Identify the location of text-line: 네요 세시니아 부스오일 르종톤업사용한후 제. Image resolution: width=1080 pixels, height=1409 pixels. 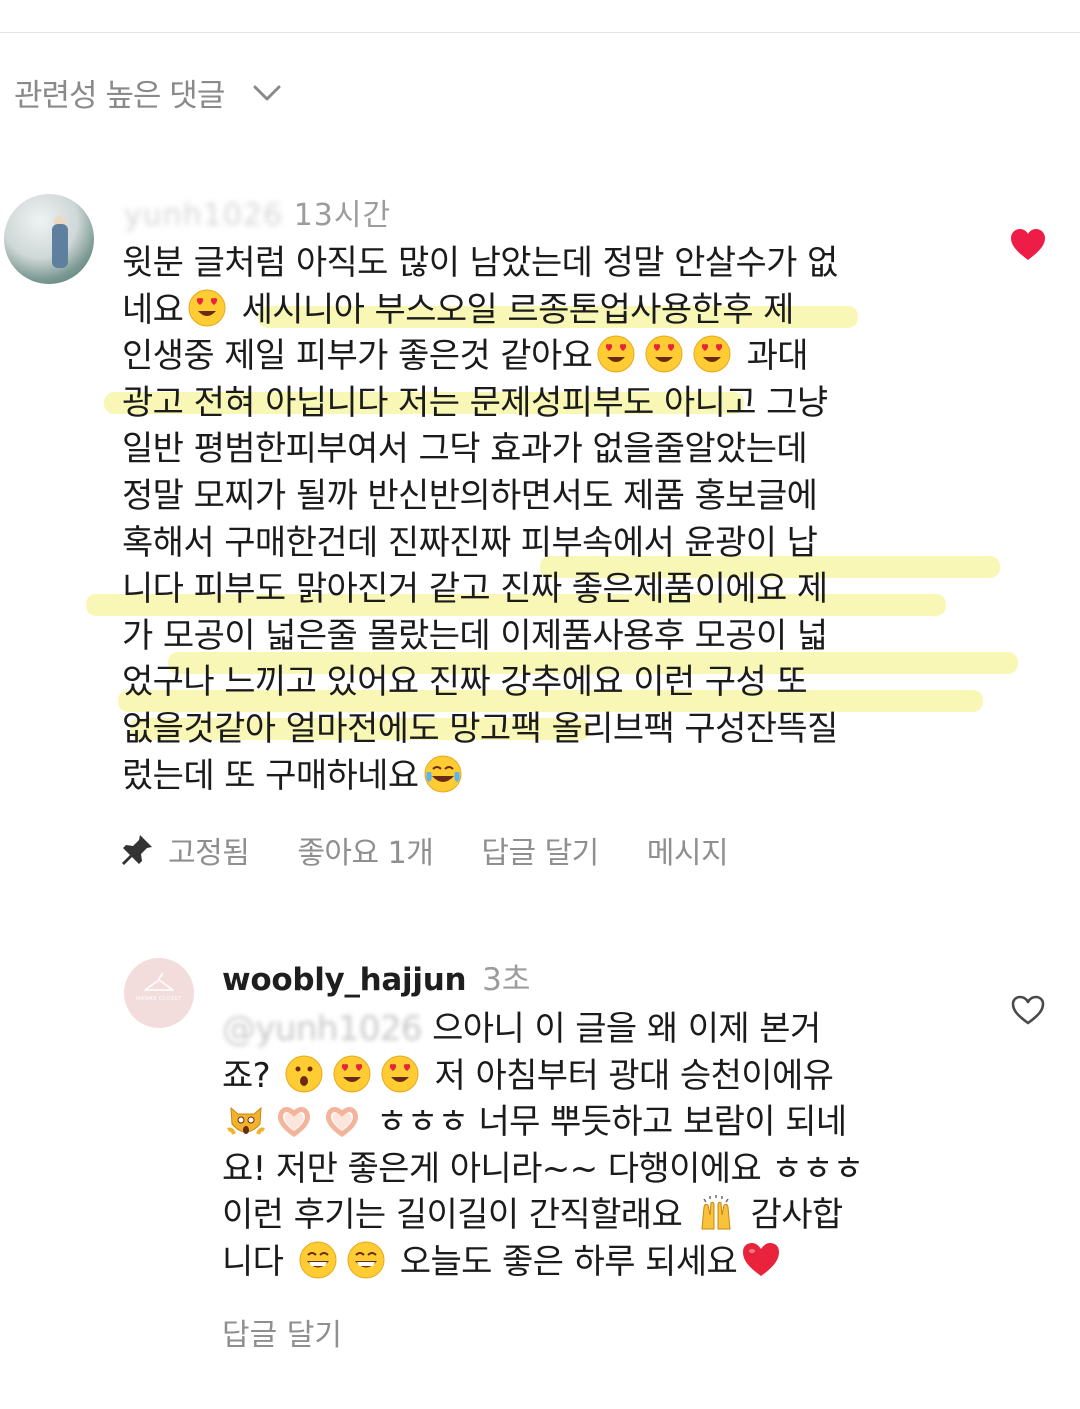
(552, 310).